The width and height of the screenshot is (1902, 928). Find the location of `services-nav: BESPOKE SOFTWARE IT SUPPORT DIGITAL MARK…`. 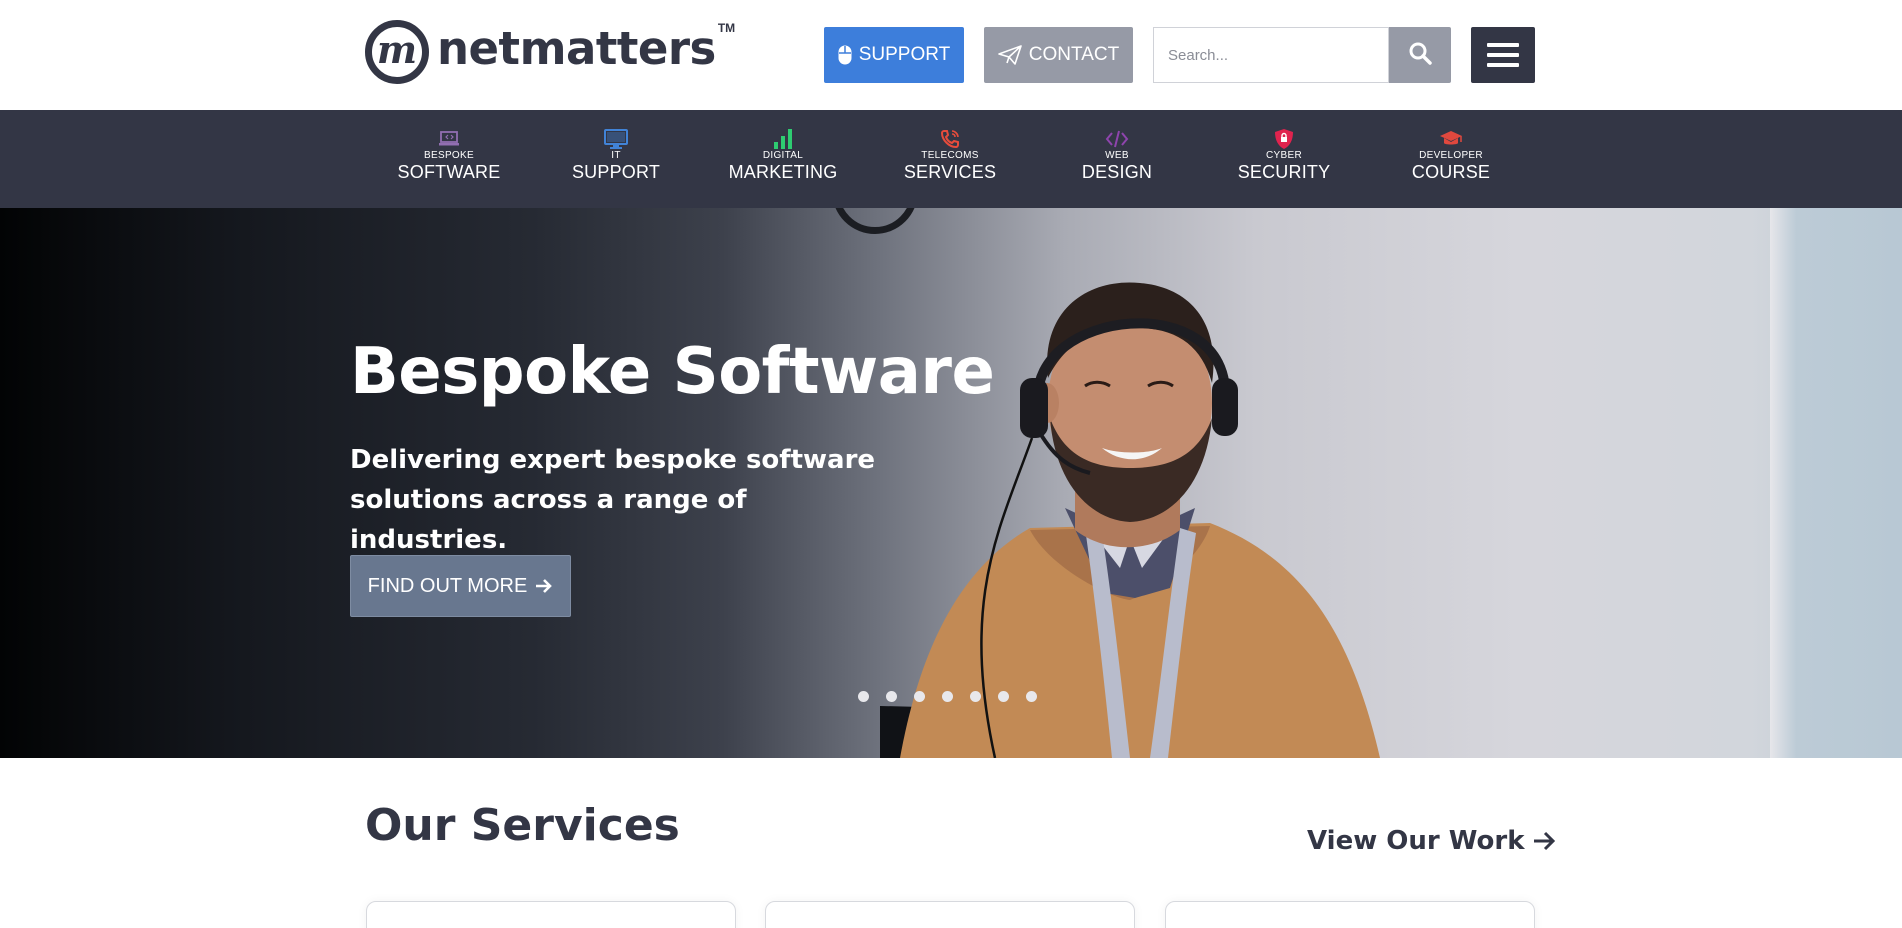

services-nav: BESPOKE SOFTWARE IT SUPPORT DIGITAL MARK… is located at coordinates (951, 159).